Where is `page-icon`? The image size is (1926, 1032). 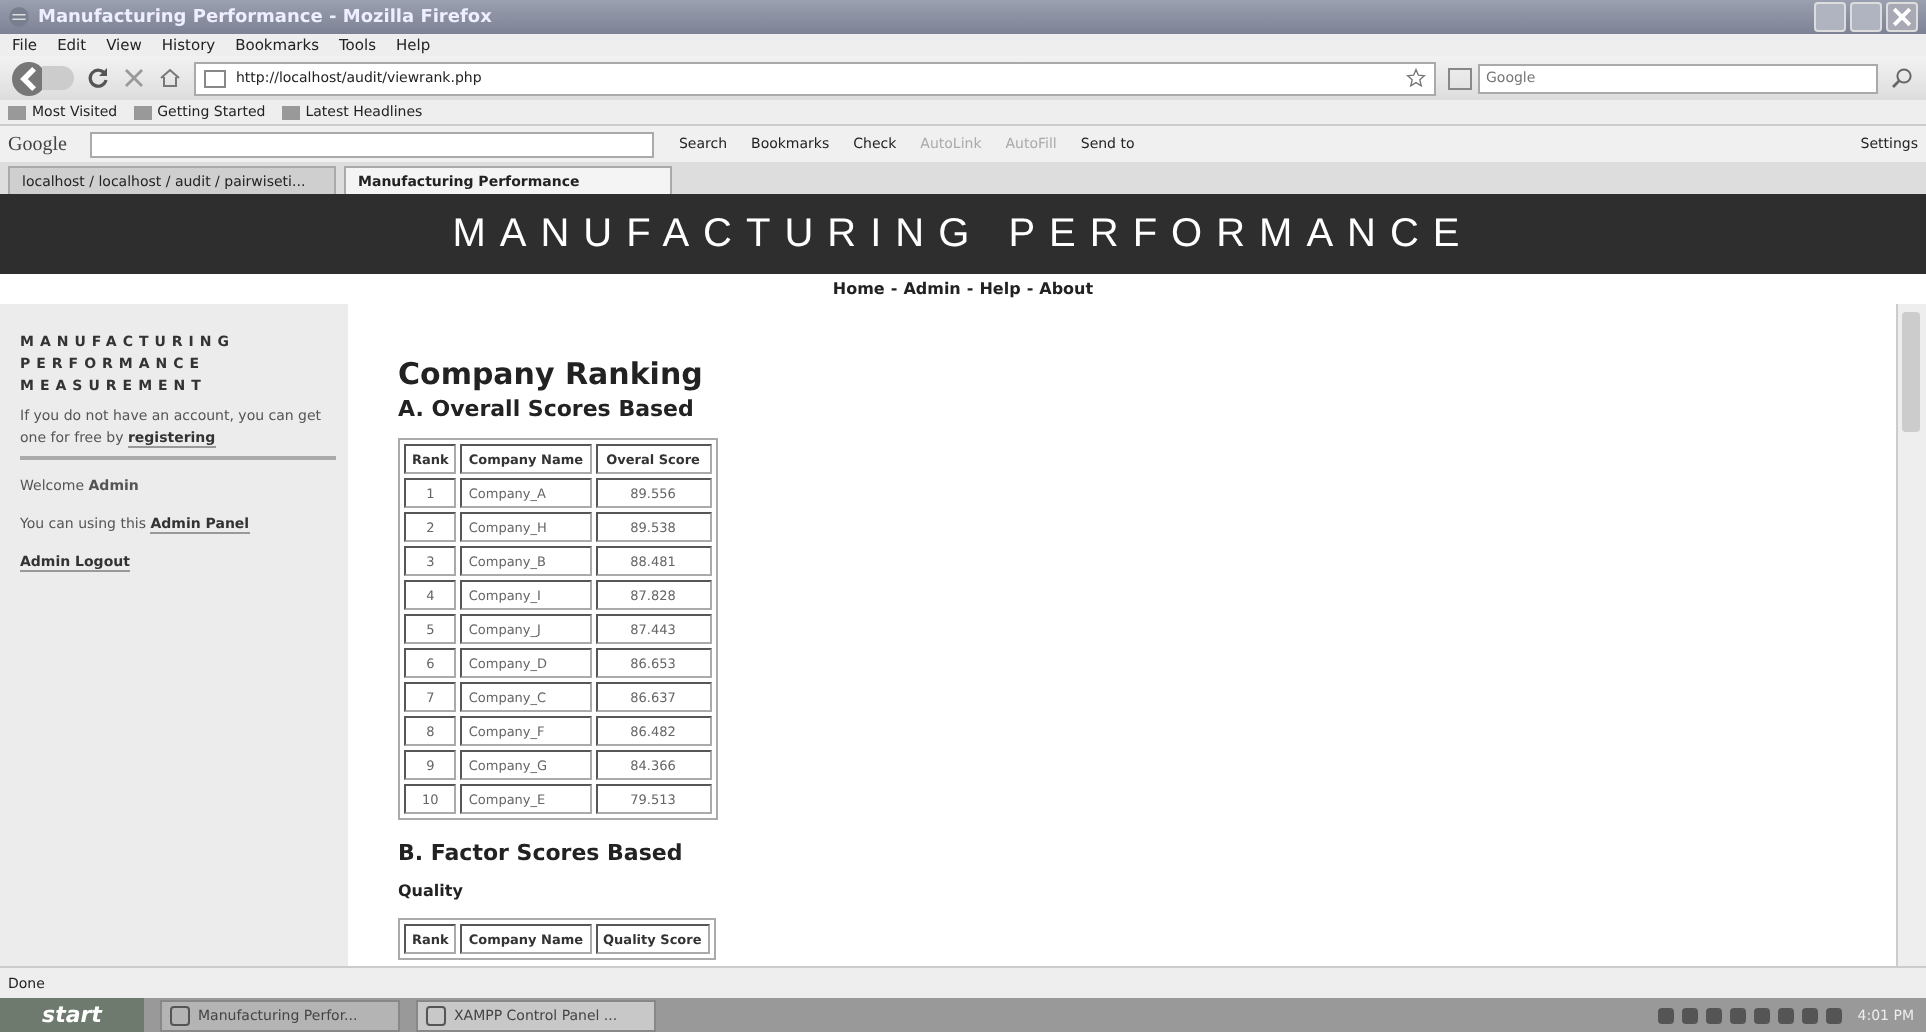 page-icon is located at coordinates (215, 78).